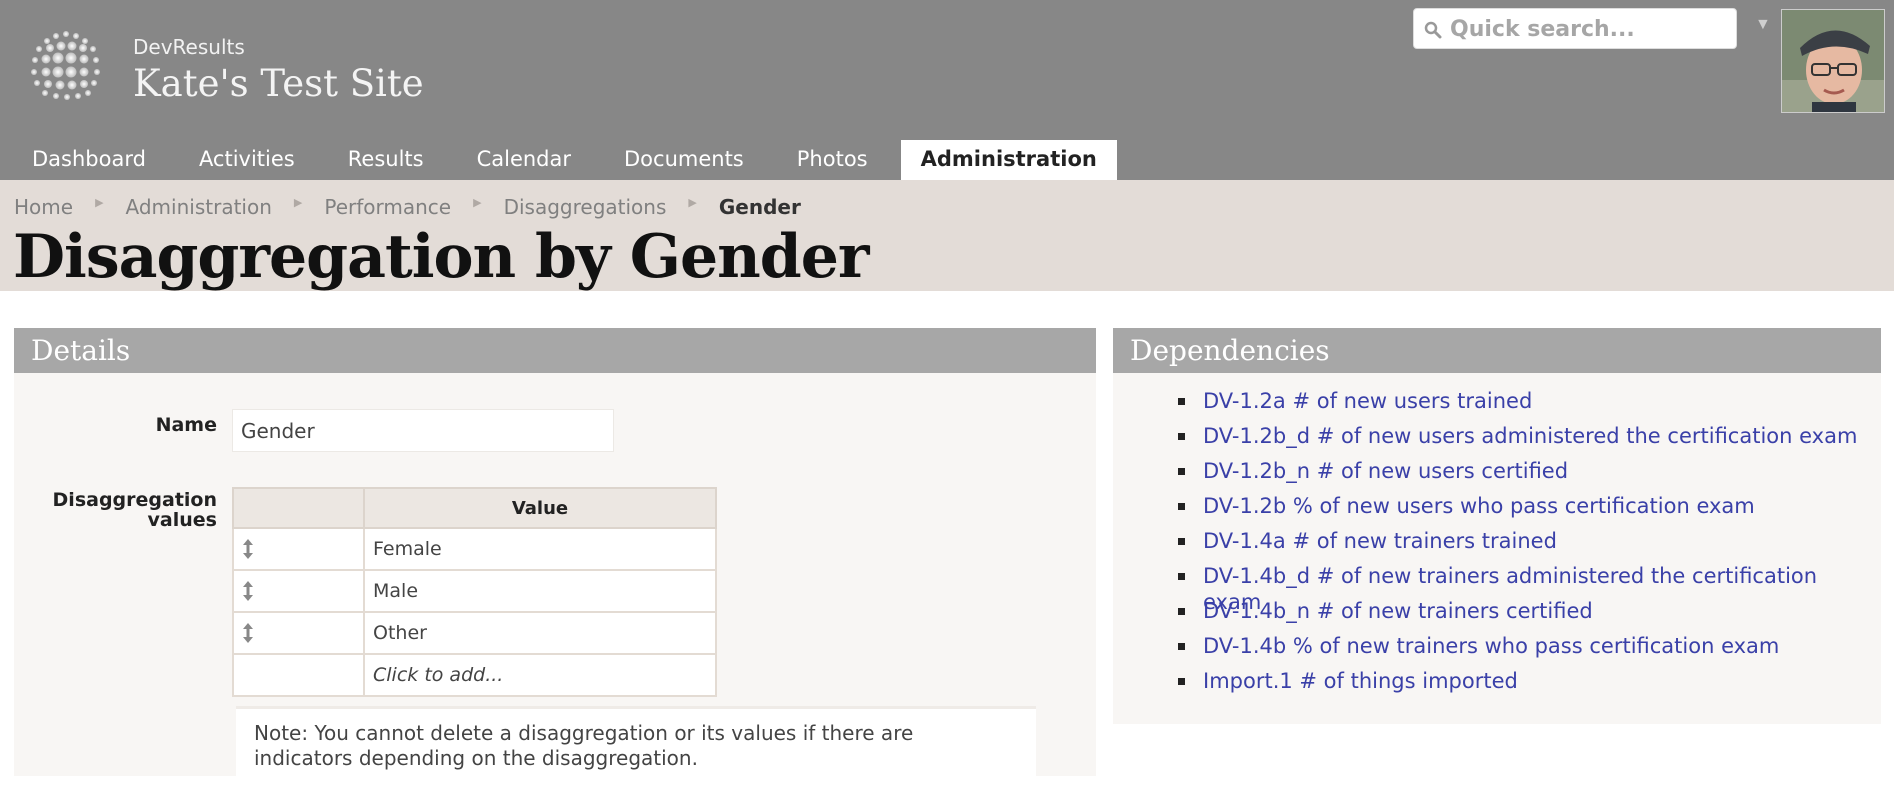 This screenshot has width=1894, height=786. What do you see at coordinates (134, 500) in the screenshot?
I see `values-label-line1: Disaggregation` at bounding box center [134, 500].